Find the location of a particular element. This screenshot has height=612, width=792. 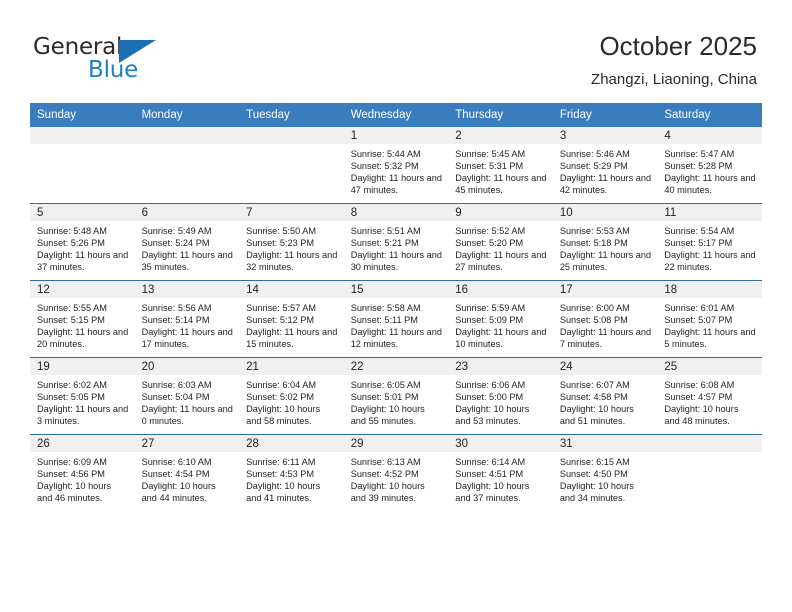

weekday-header-sunday: Sunday is located at coordinates (82, 115).